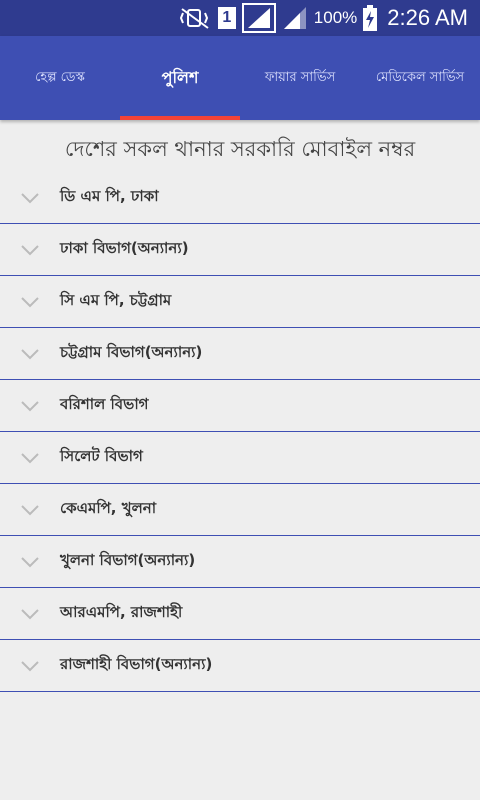  What do you see at coordinates (240, 458) in the screenshot?
I see `list-item: সিলেট বিভাগ` at bounding box center [240, 458].